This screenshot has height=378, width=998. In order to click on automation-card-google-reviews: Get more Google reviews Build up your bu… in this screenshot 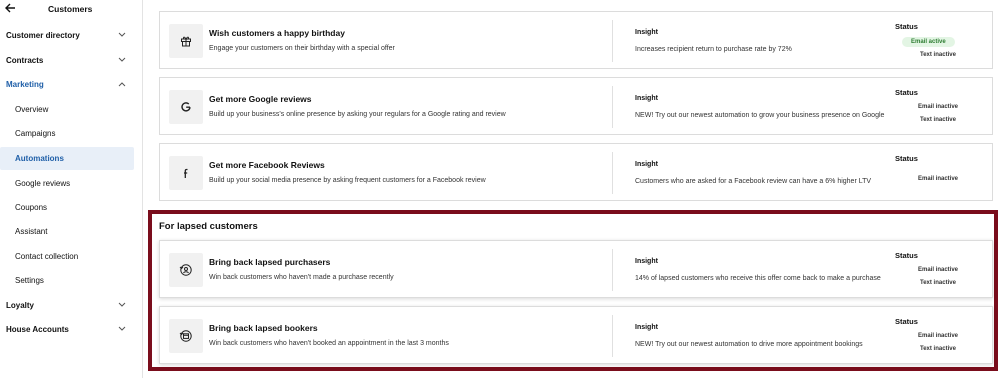, I will do `click(576, 106)`.